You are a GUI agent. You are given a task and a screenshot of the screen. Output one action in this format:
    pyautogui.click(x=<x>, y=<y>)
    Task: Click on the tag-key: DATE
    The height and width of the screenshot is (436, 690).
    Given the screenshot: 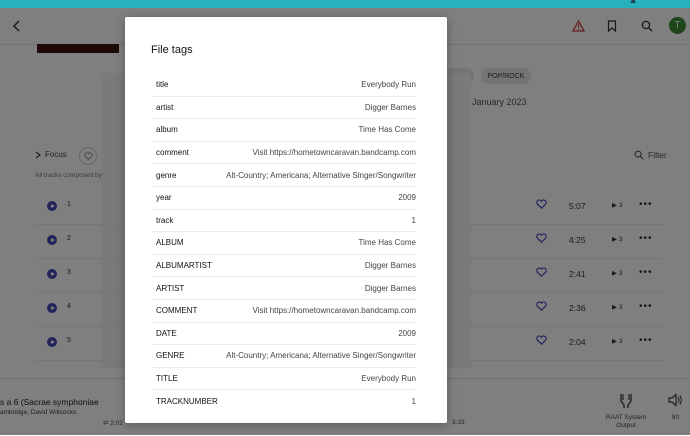 What is the action you would take?
    pyautogui.click(x=166, y=333)
    